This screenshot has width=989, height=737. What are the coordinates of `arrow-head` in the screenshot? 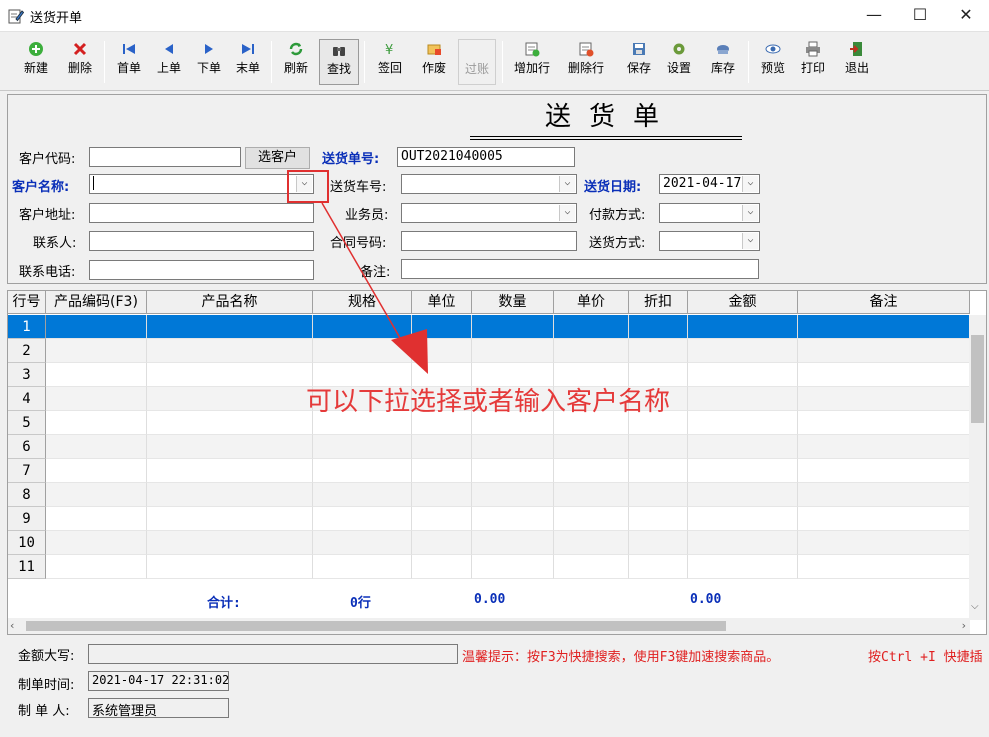 It's located at (409, 351).